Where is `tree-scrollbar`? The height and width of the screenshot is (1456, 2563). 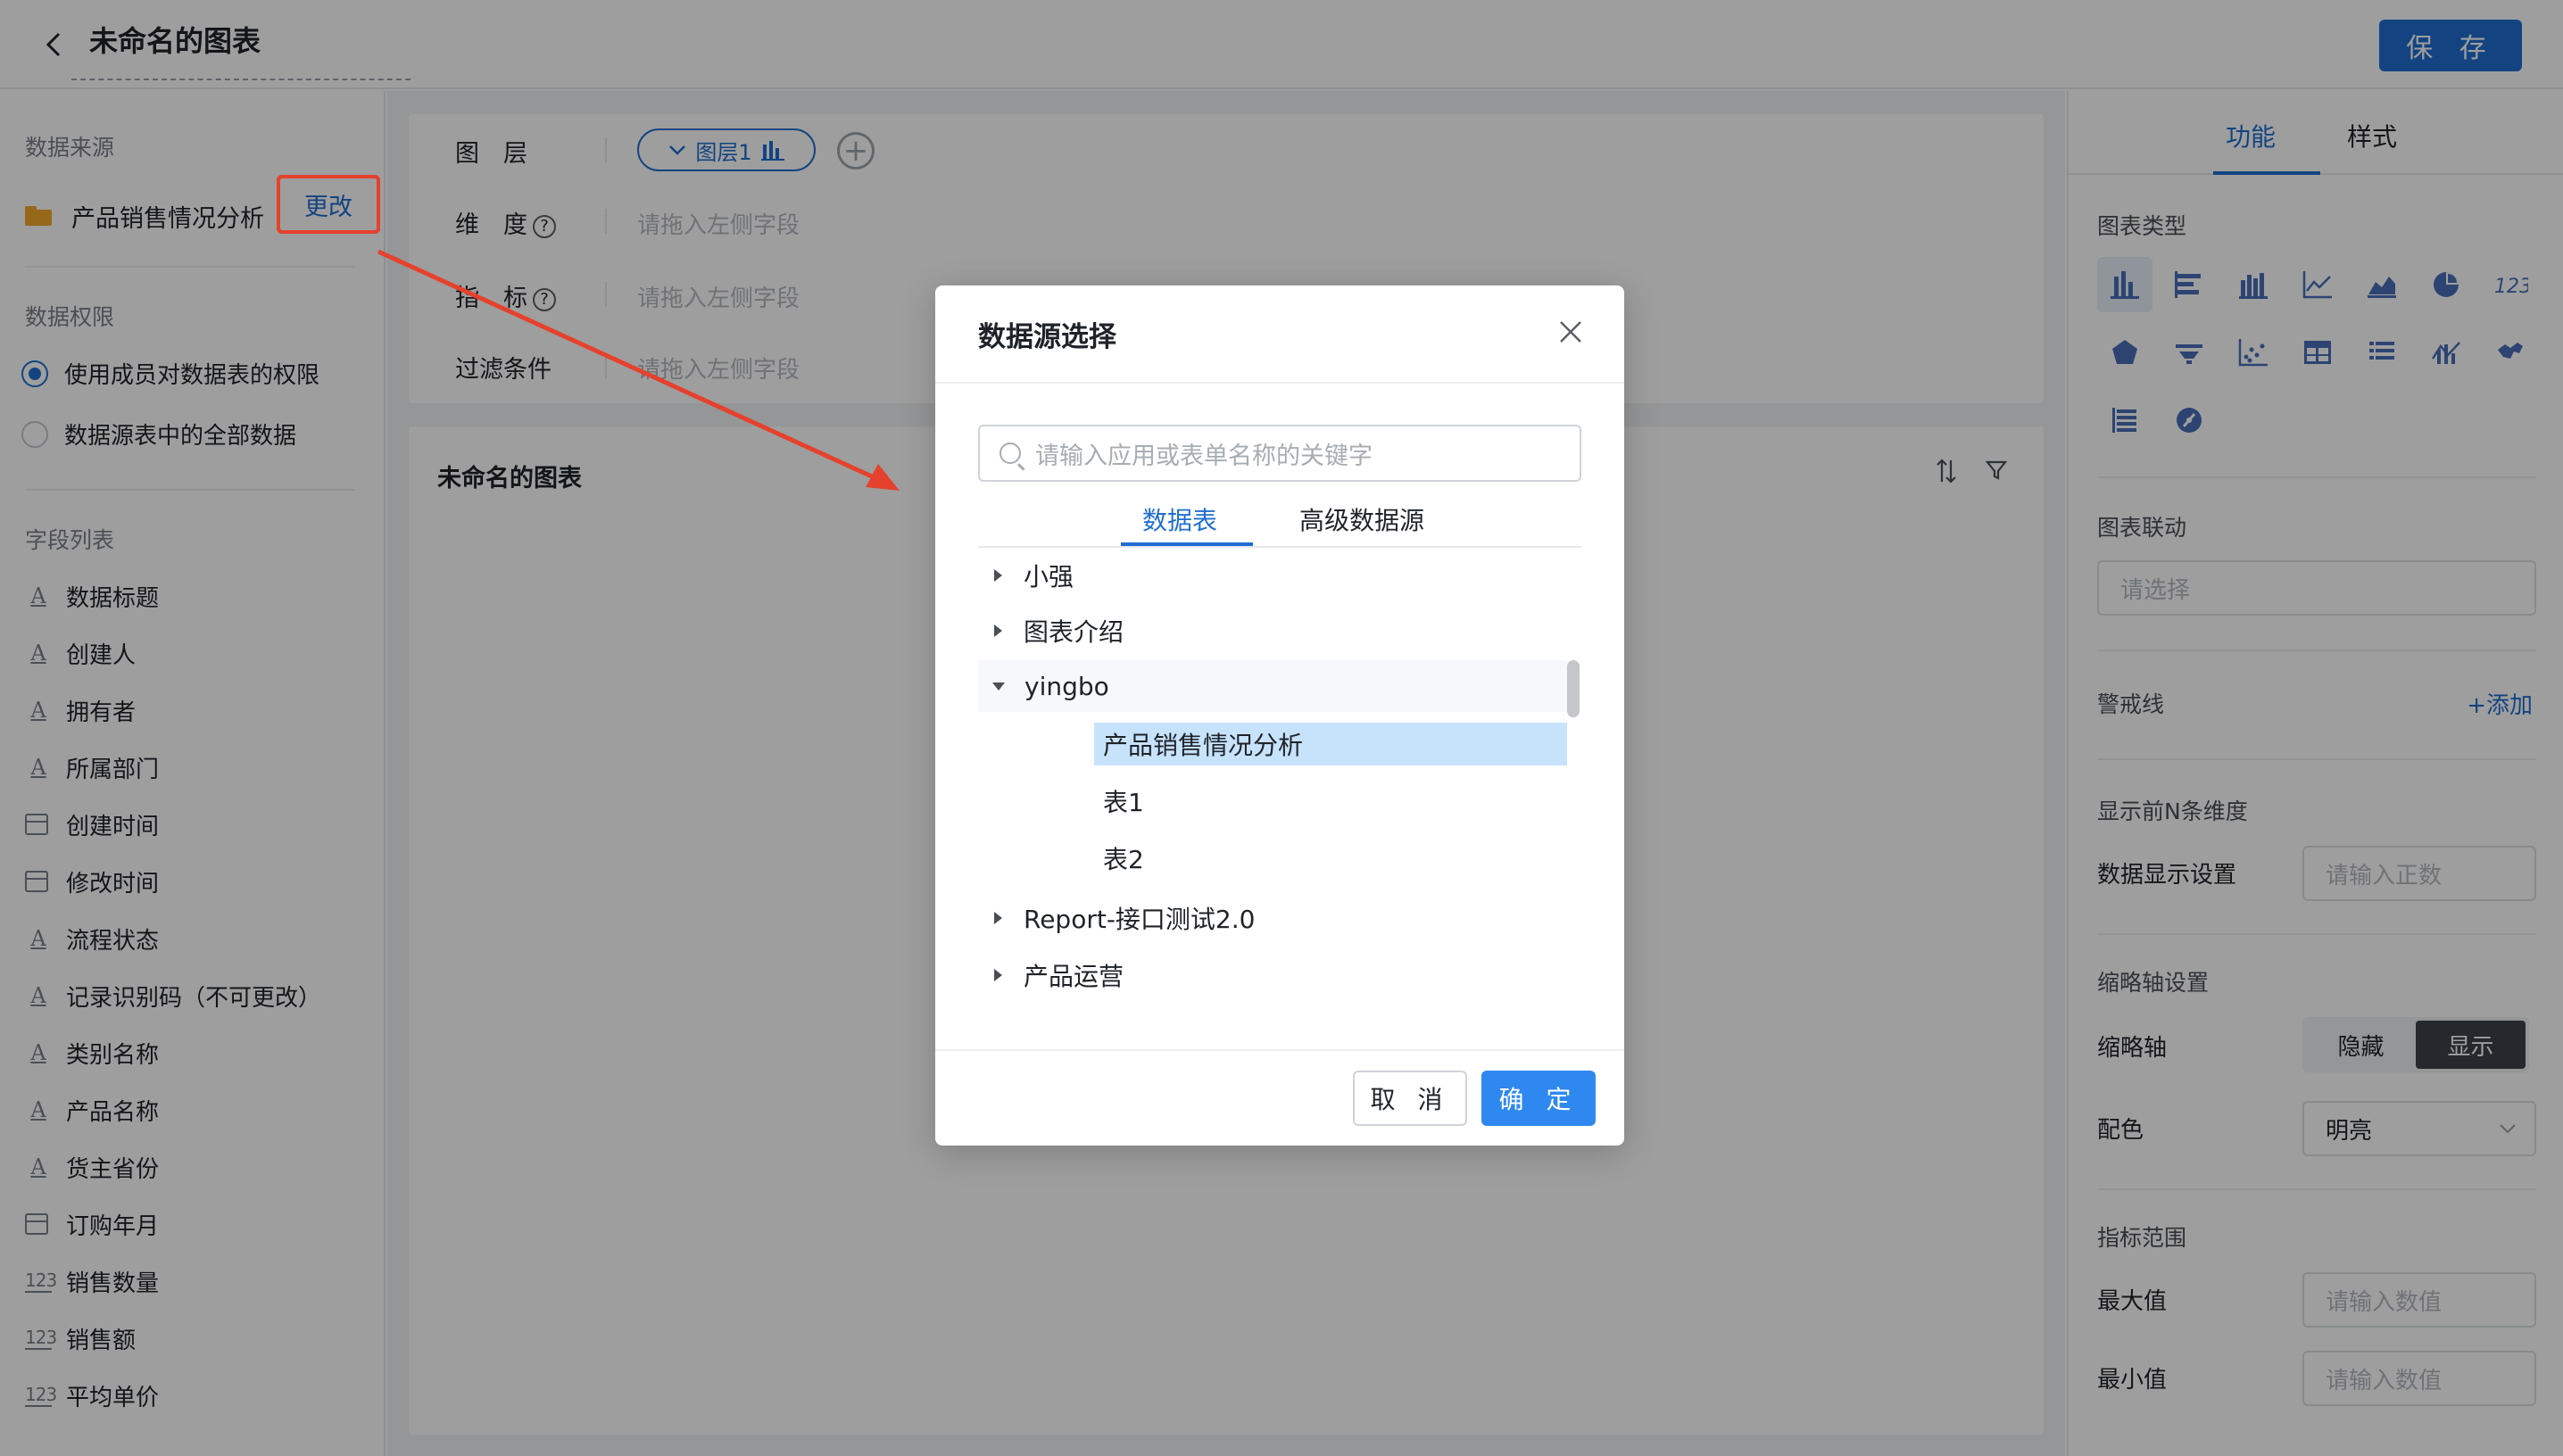 tree-scrollbar is located at coordinates (1573, 688).